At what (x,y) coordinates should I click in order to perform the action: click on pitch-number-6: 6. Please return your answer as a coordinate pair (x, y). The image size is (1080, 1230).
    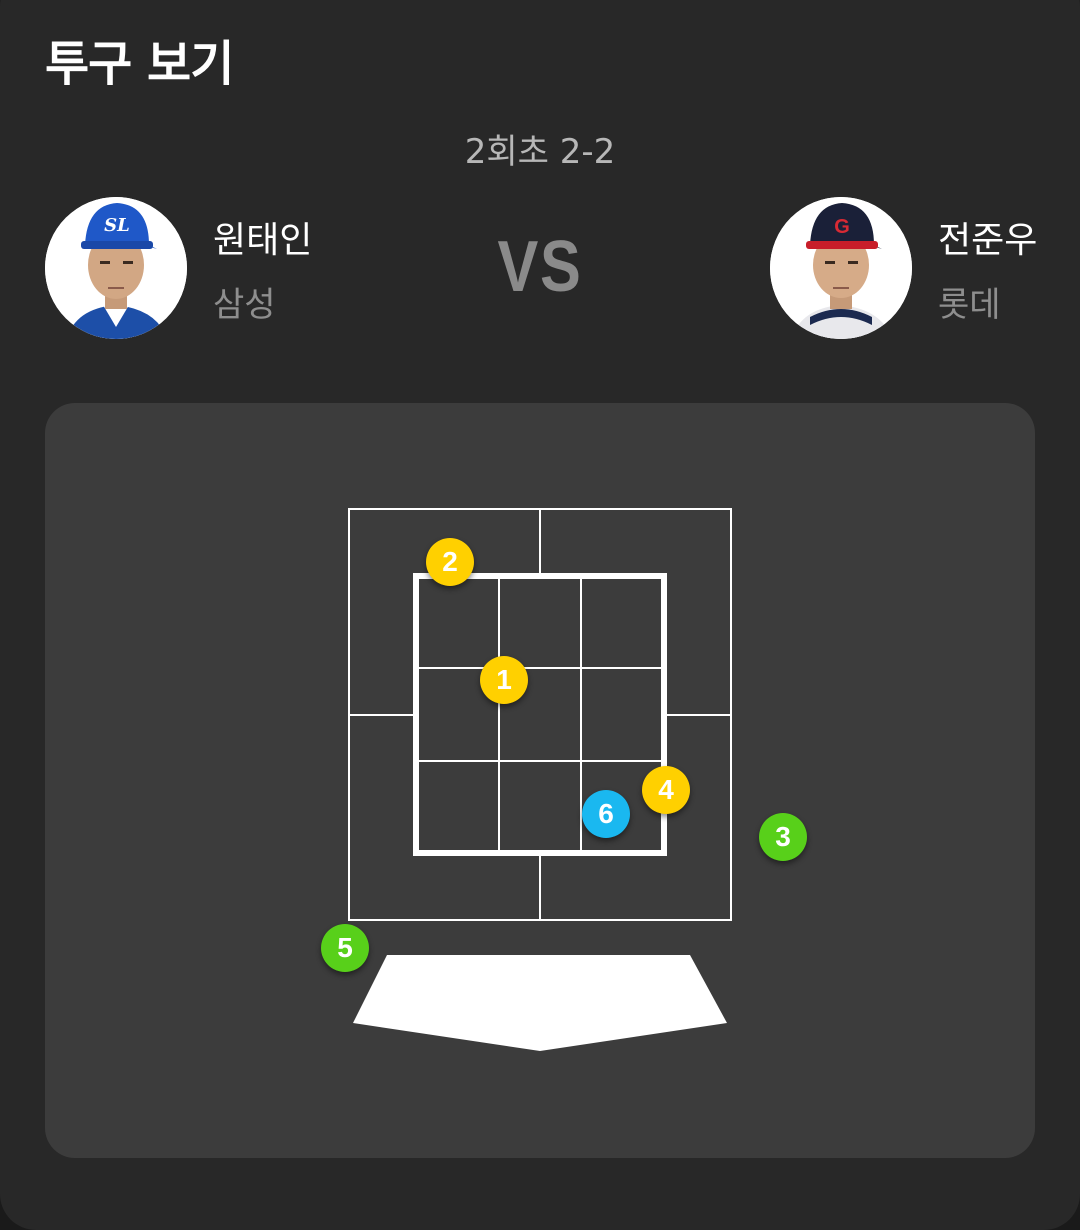
    Looking at the image, I should click on (606, 813).